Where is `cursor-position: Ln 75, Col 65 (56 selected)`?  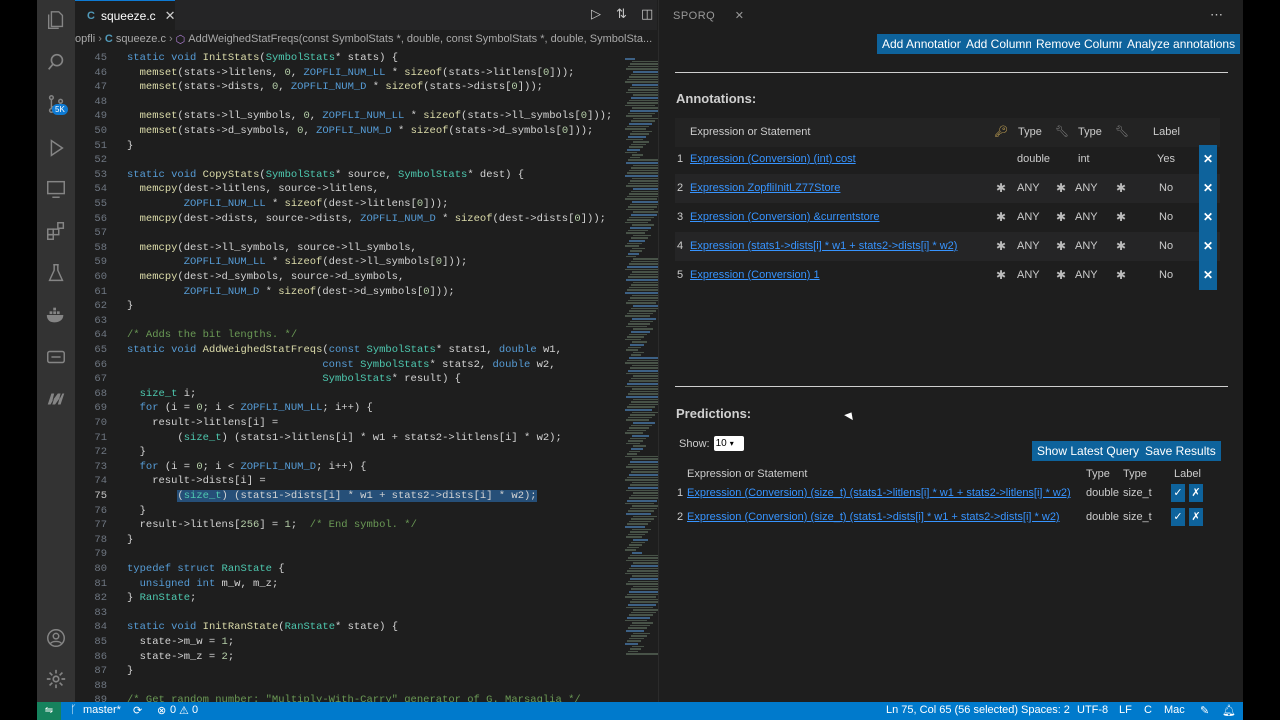
cursor-position: Ln 75, Col 65 (56 selected) is located at coordinates (952, 710).